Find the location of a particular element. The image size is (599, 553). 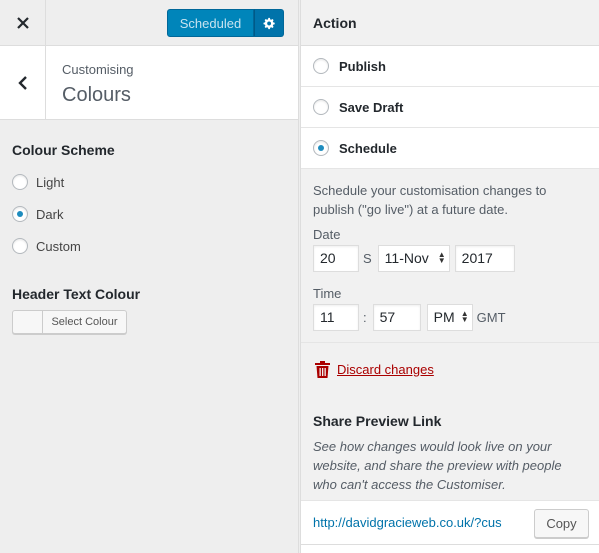

select-colour-button: Select Colour is located at coordinates (69, 322).